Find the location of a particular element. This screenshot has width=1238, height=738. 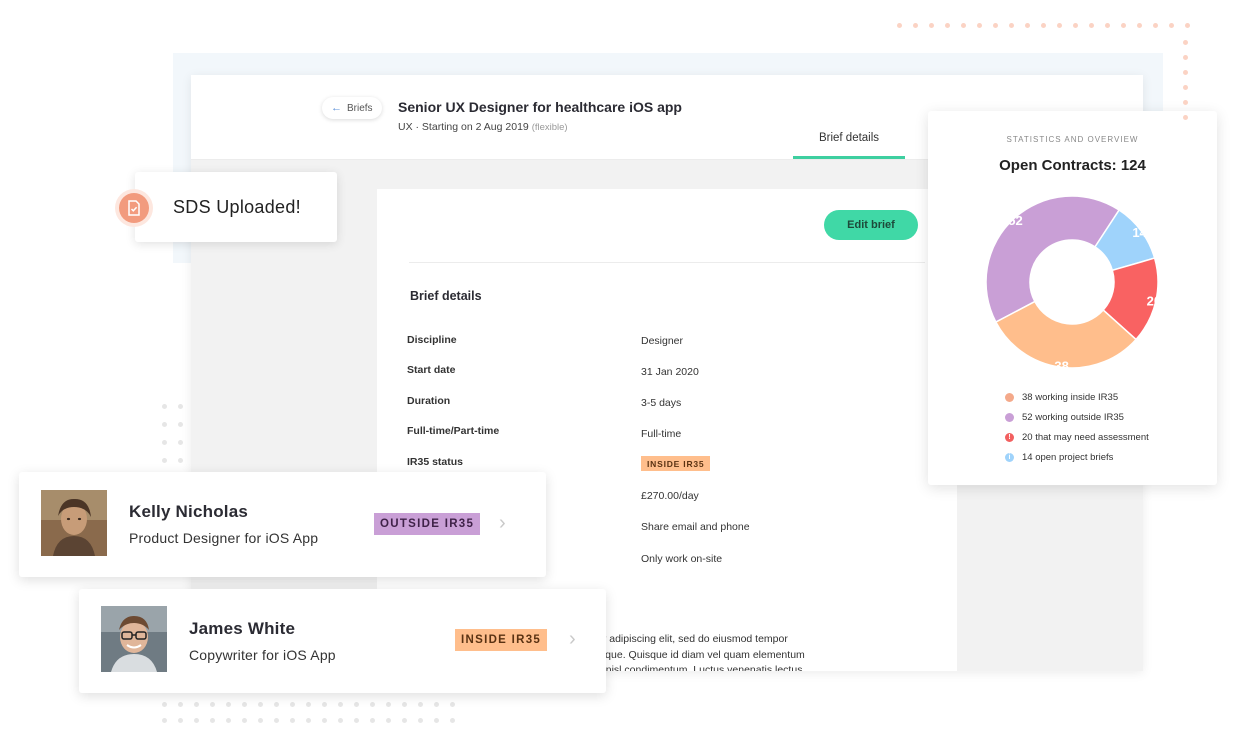

detail-value-discipline: Designer is located at coordinates (662, 341).